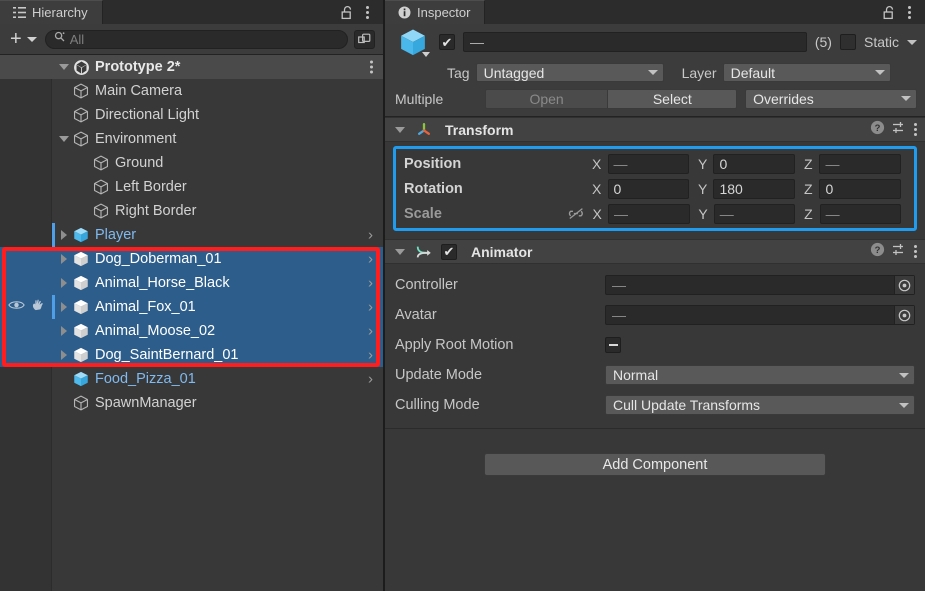  Describe the element at coordinates (38, 307) in the screenshot. I see `hand-pointer-icon` at that location.